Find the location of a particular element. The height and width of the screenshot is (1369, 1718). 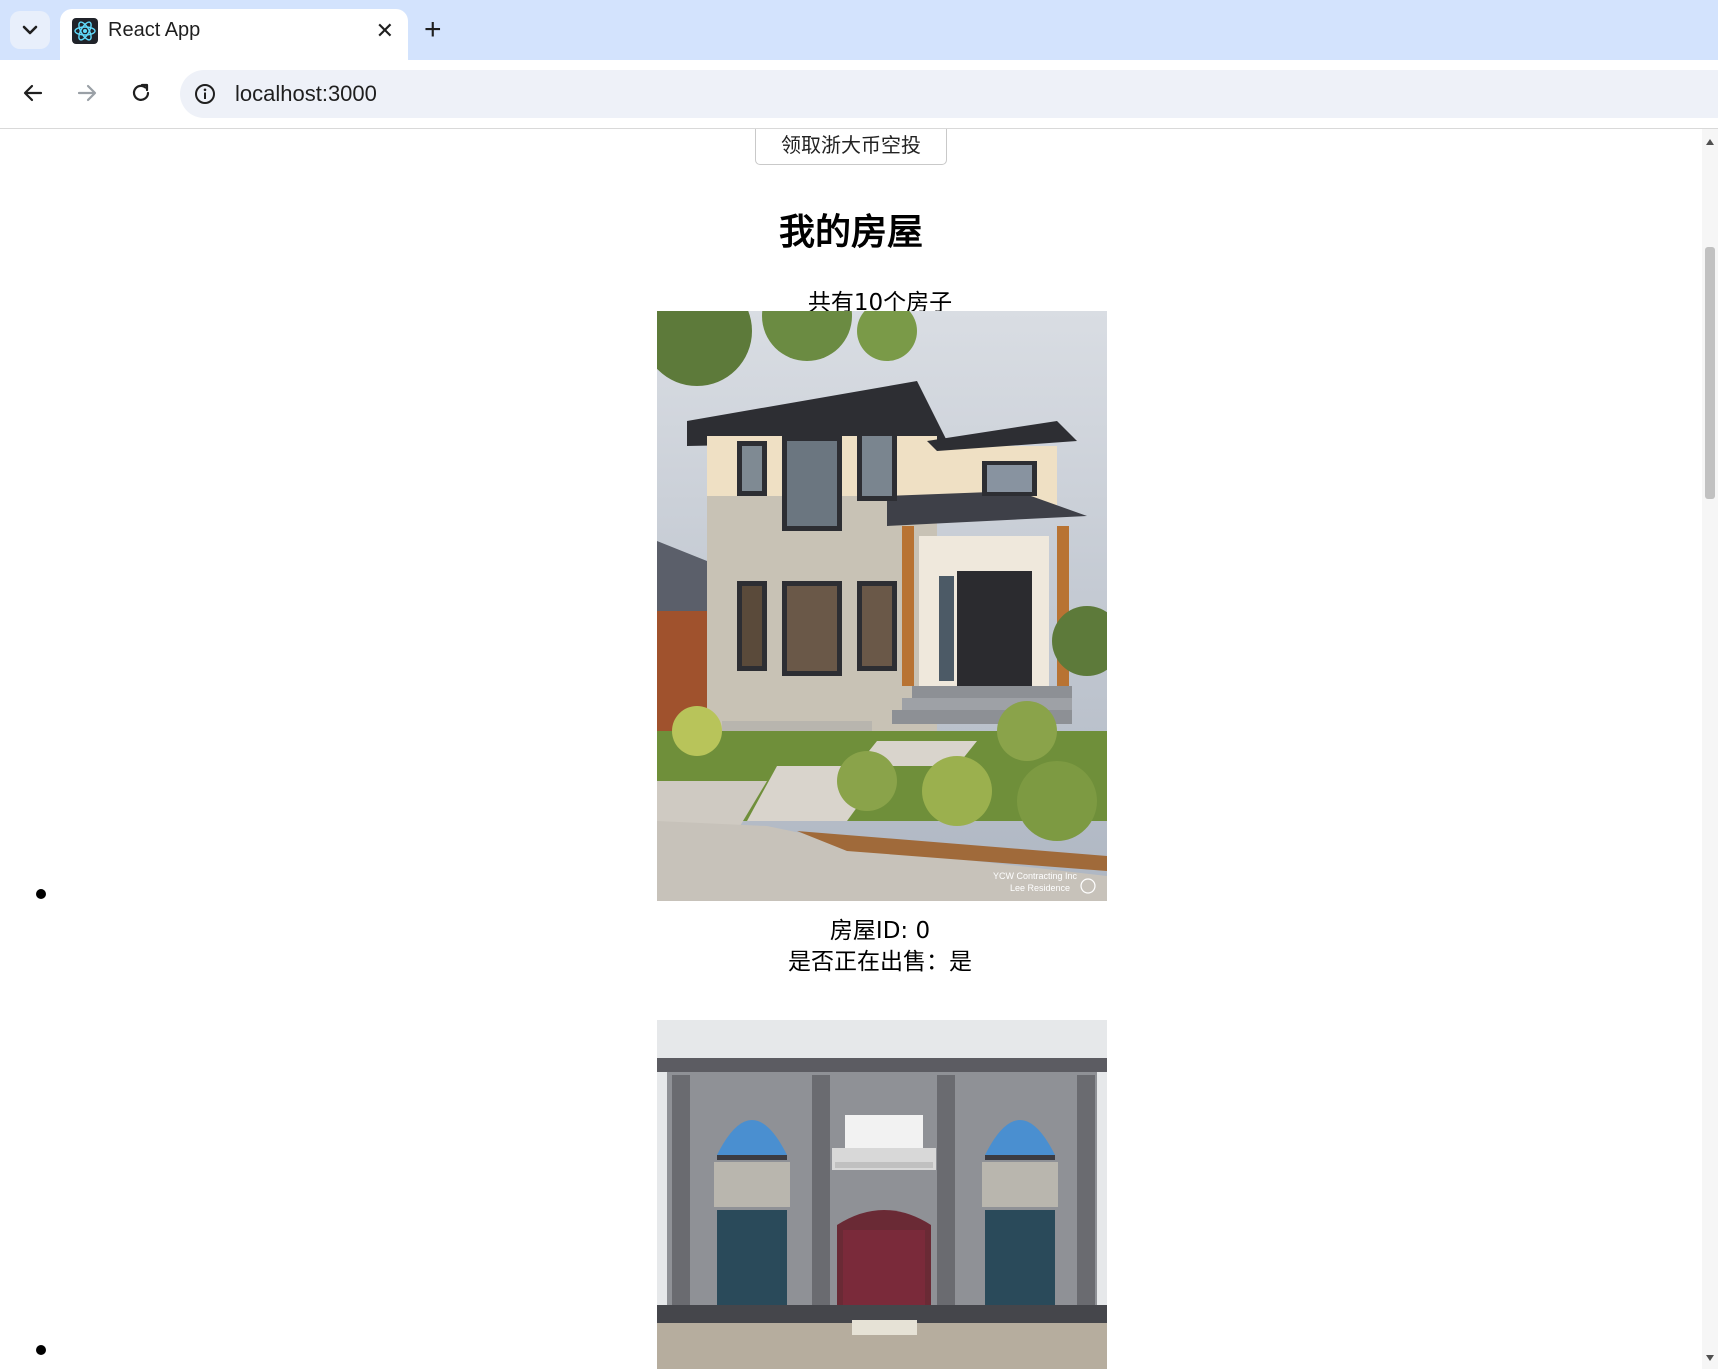

house-sale-status: 是否正在出售：是 is located at coordinates (880, 962).